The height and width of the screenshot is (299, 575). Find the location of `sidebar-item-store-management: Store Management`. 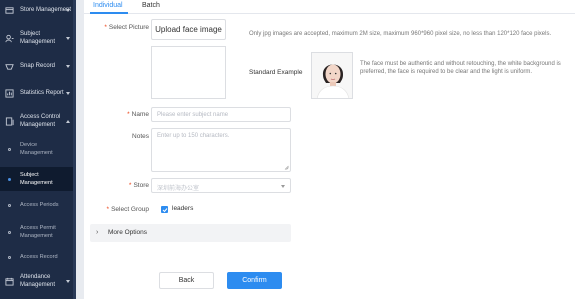

sidebar-item-store-management: Store Management is located at coordinates (38, 10).